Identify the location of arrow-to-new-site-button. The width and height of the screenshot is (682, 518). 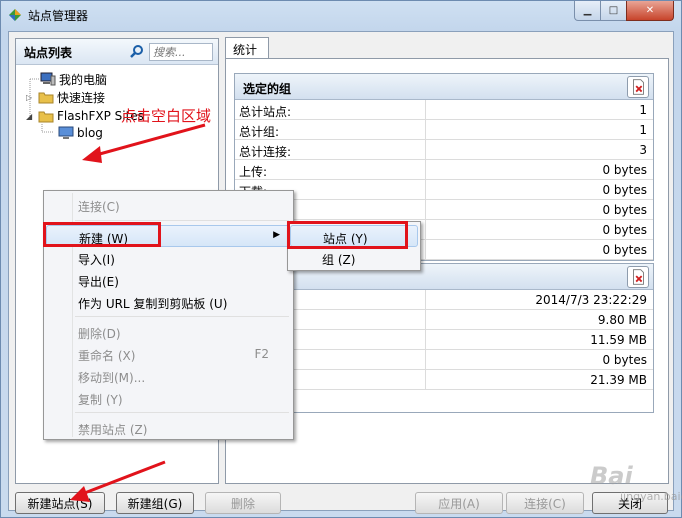
(118, 481).